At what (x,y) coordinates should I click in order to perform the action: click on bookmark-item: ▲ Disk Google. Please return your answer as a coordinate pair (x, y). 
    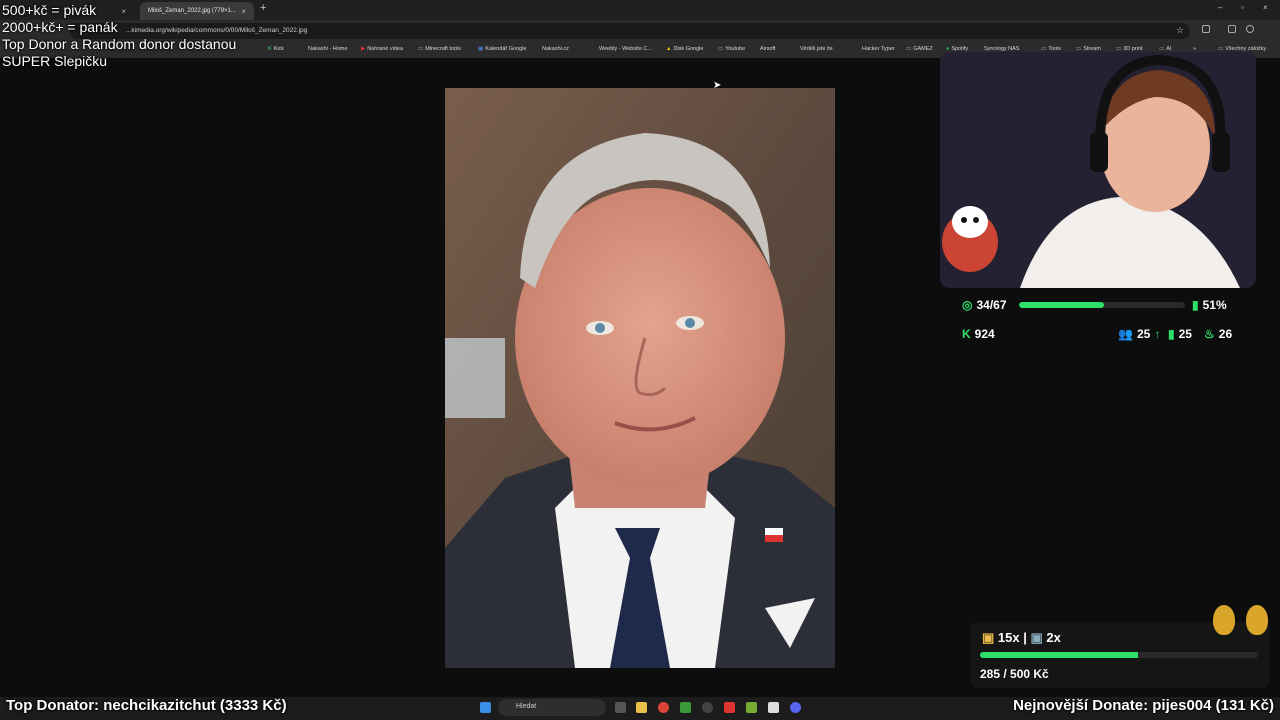
    Looking at the image, I should click on (684, 49).